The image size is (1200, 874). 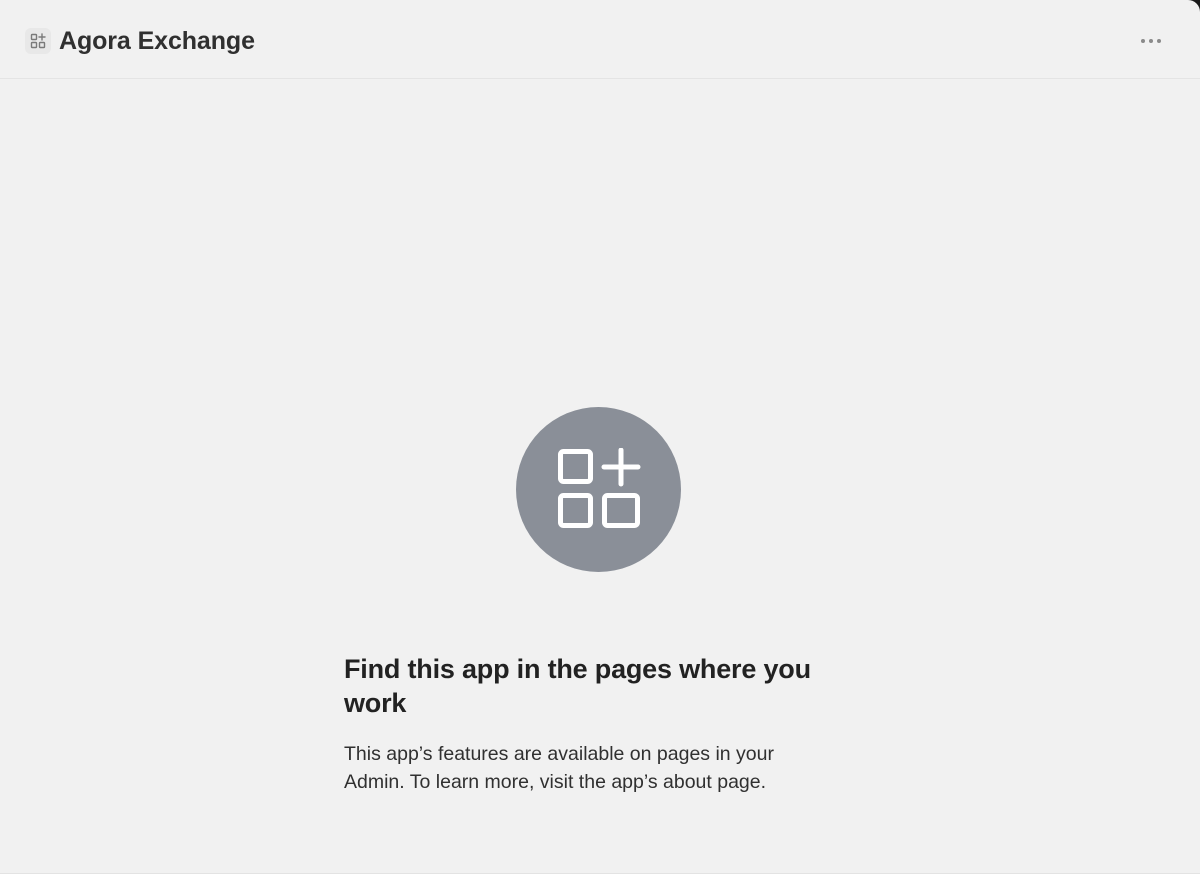 I want to click on more-horizontal-icon, so click(x=1143, y=41).